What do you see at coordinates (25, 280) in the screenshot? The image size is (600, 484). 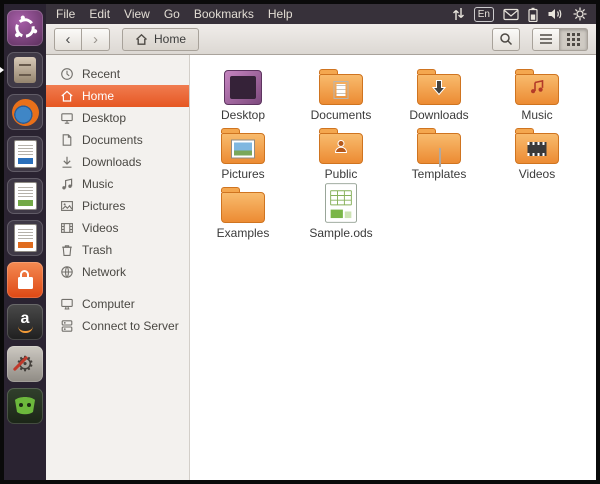 I see `launcher-item-software-center` at bounding box center [25, 280].